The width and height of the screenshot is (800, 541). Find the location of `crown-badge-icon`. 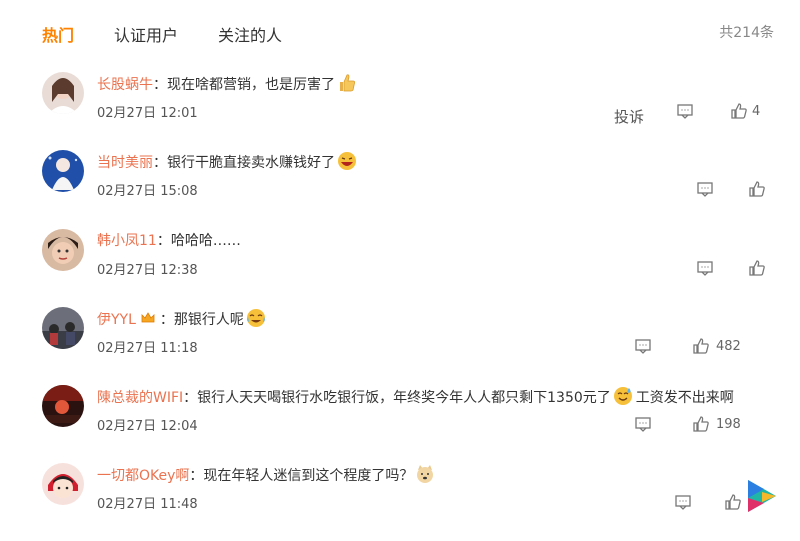

crown-badge-icon is located at coordinates (148, 317).